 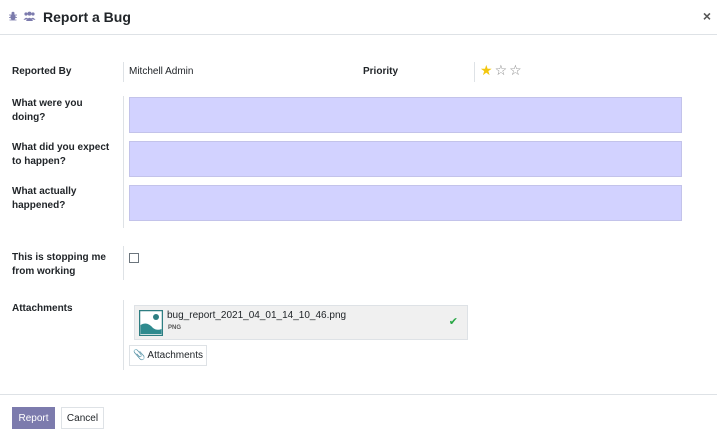 I want to click on dialog-title: Report a Bug, so click(x=87, y=17).